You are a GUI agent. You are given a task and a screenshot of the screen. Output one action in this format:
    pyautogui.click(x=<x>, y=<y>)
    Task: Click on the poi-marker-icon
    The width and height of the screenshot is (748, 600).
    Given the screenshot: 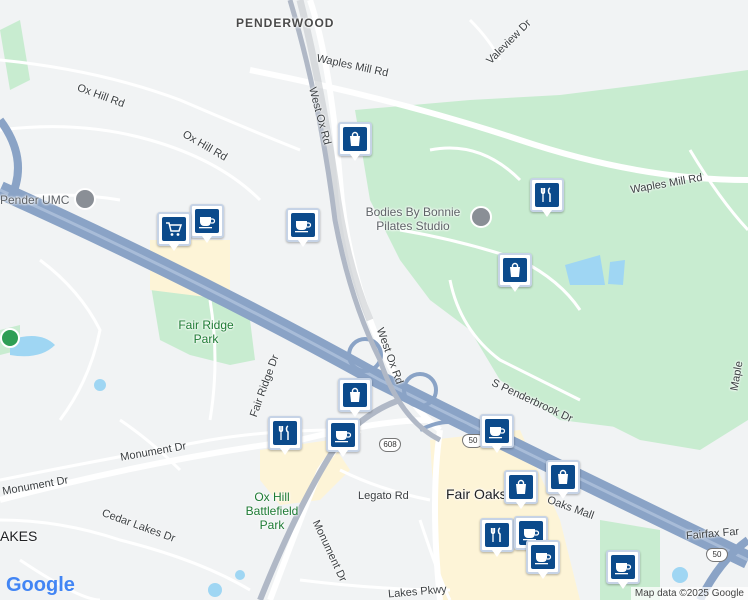 What is the action you would take?
    pyautogui.click(x=481, y=217)
    